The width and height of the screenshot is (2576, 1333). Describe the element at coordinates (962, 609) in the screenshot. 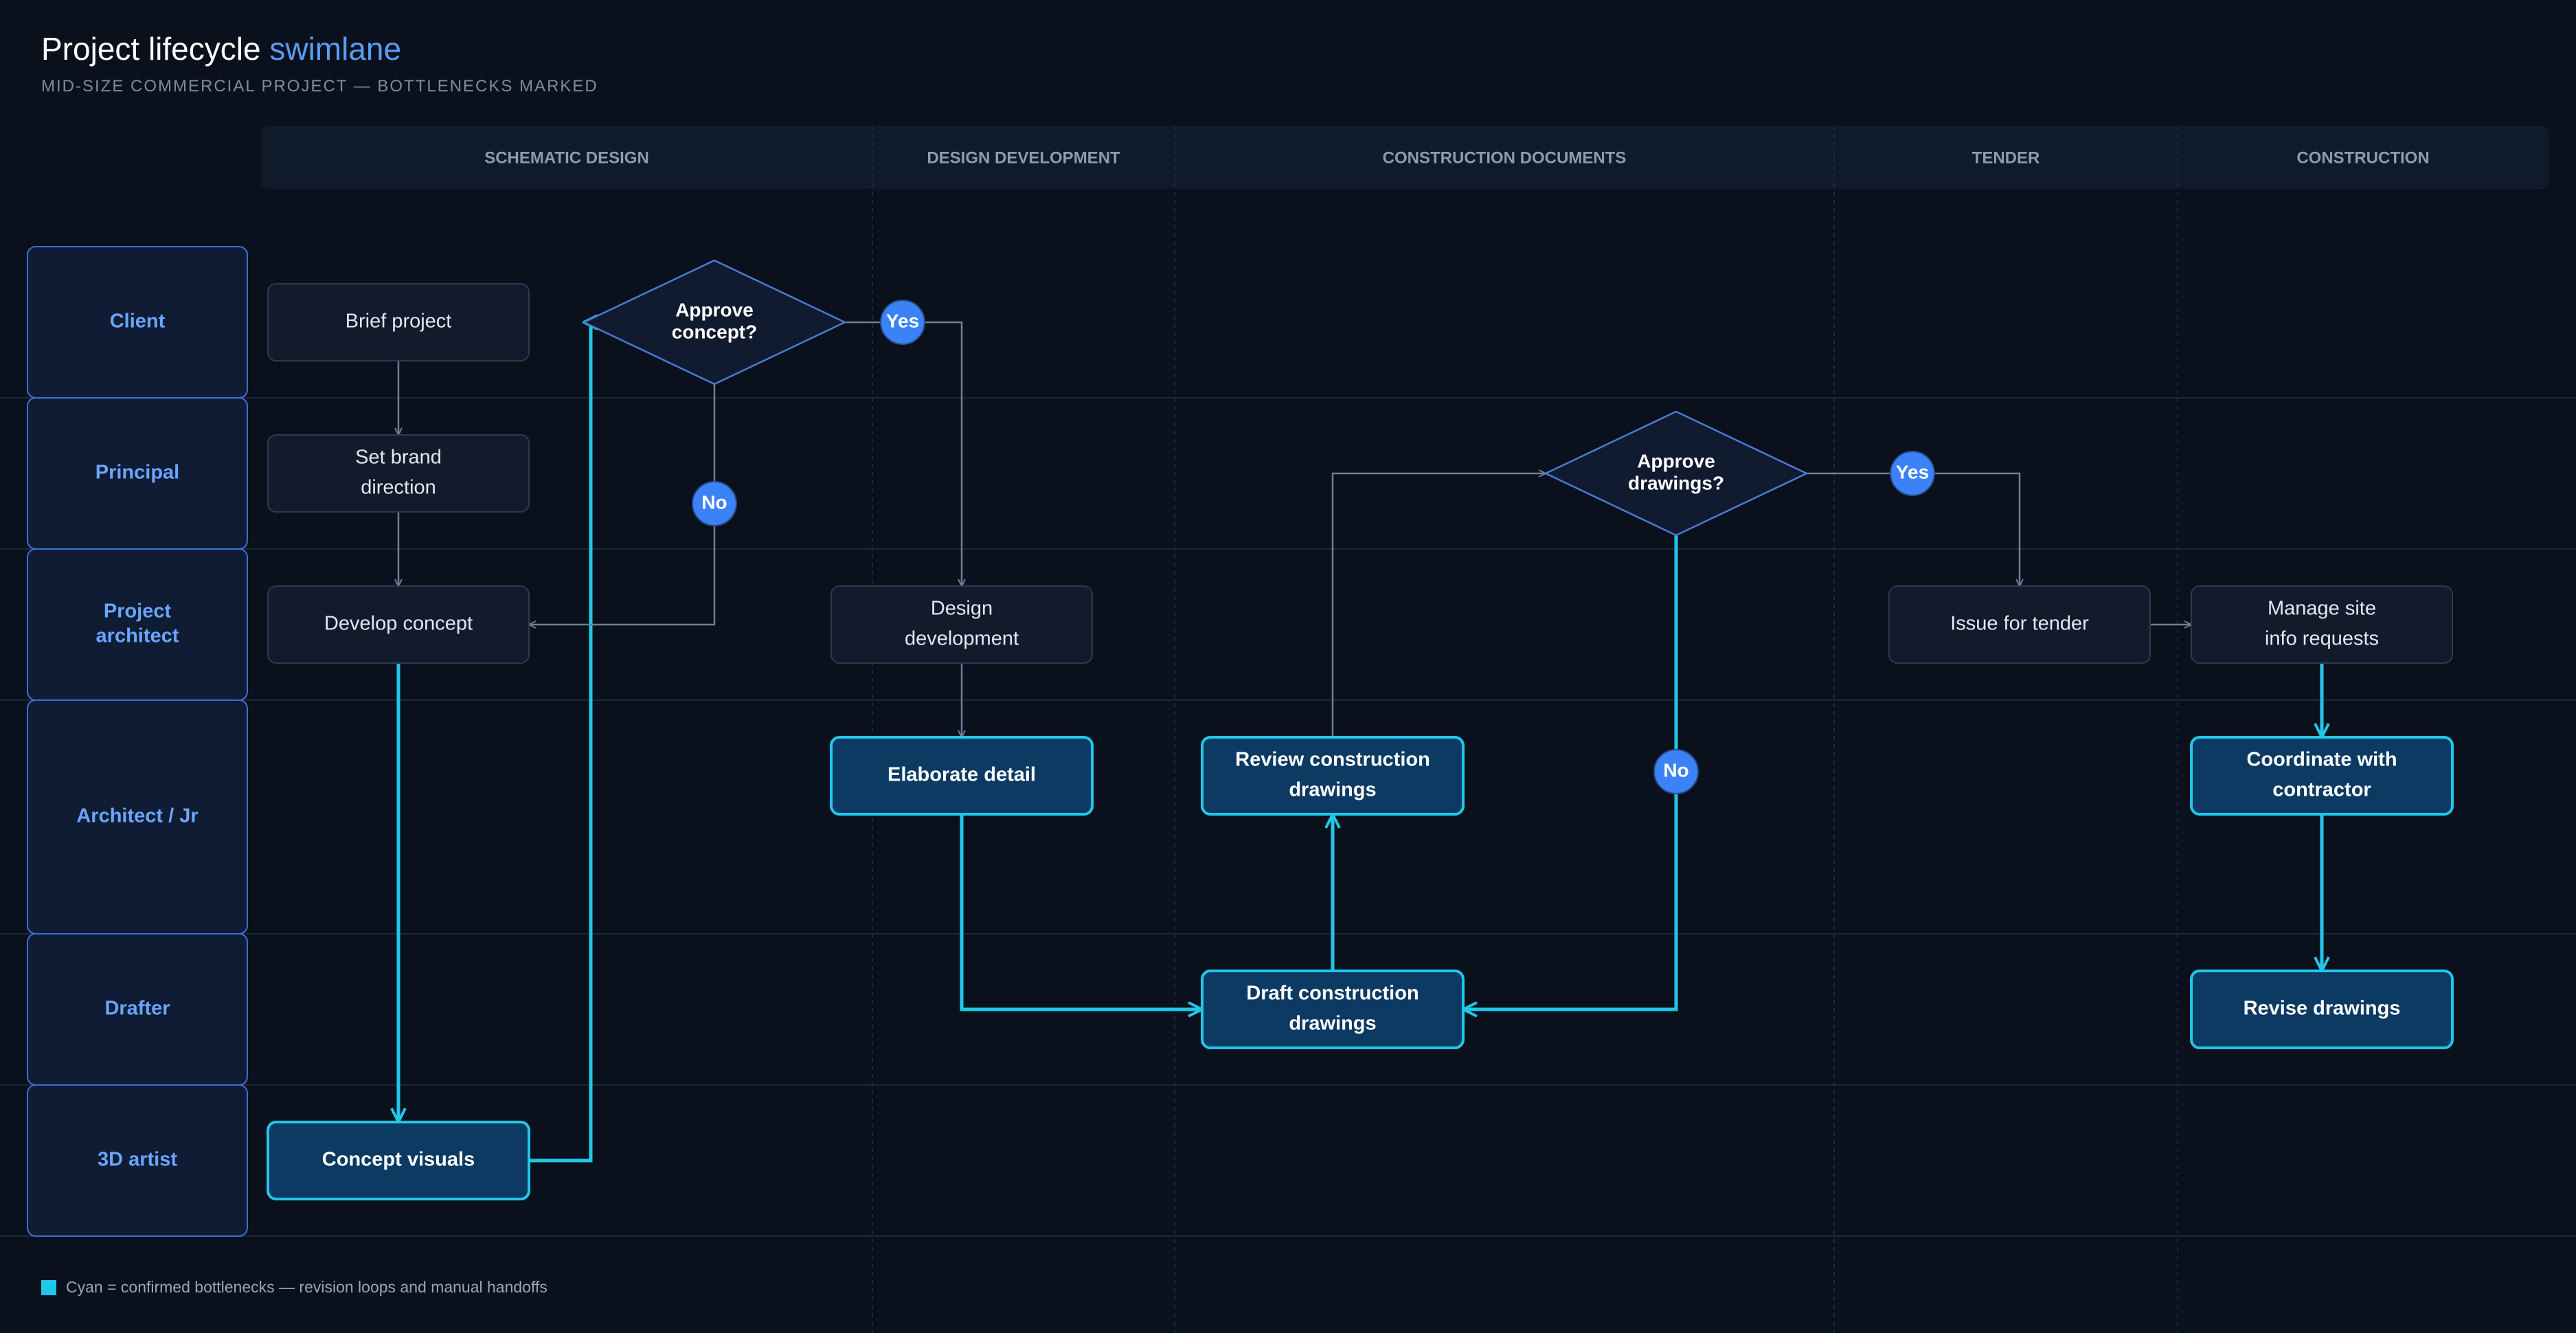

I see `node-label: Design` at that location.